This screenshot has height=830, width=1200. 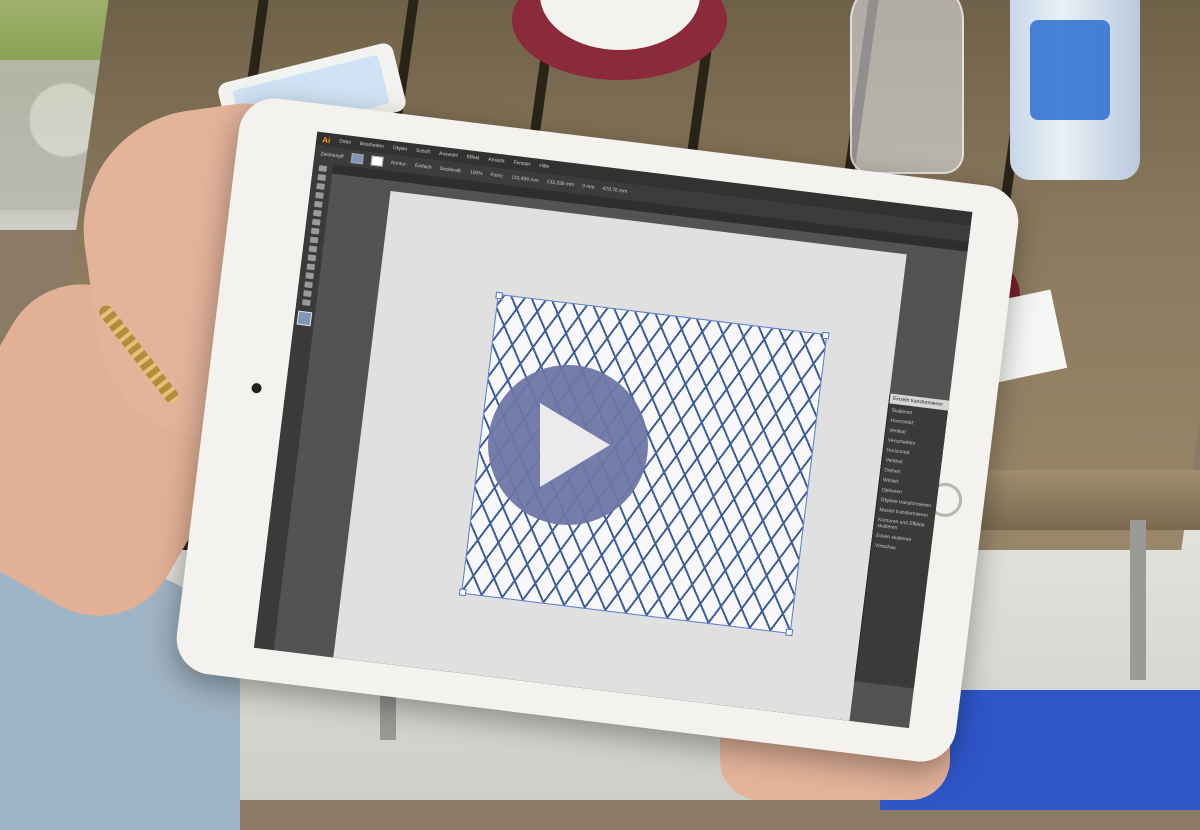 I want to click on selection-tool-icon, so click(x=323, y=169).